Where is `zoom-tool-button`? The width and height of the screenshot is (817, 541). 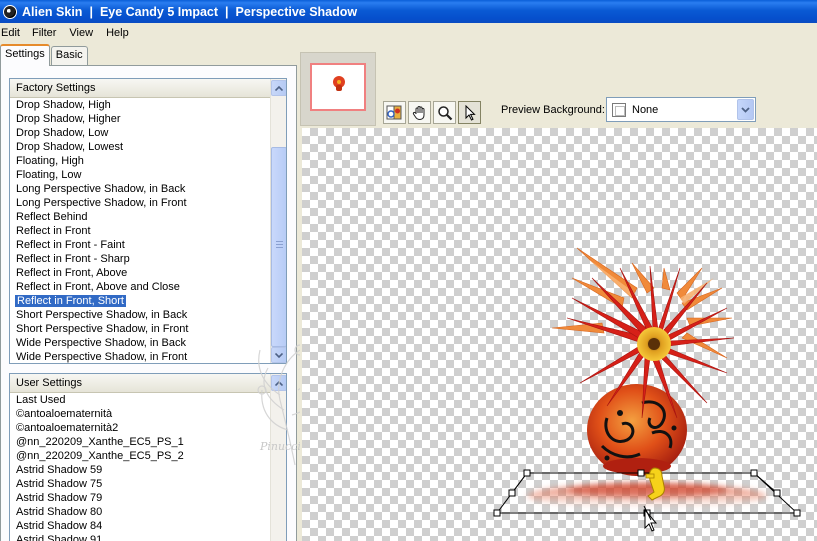
zoom-tool-button is located at coordinates (444, 112).